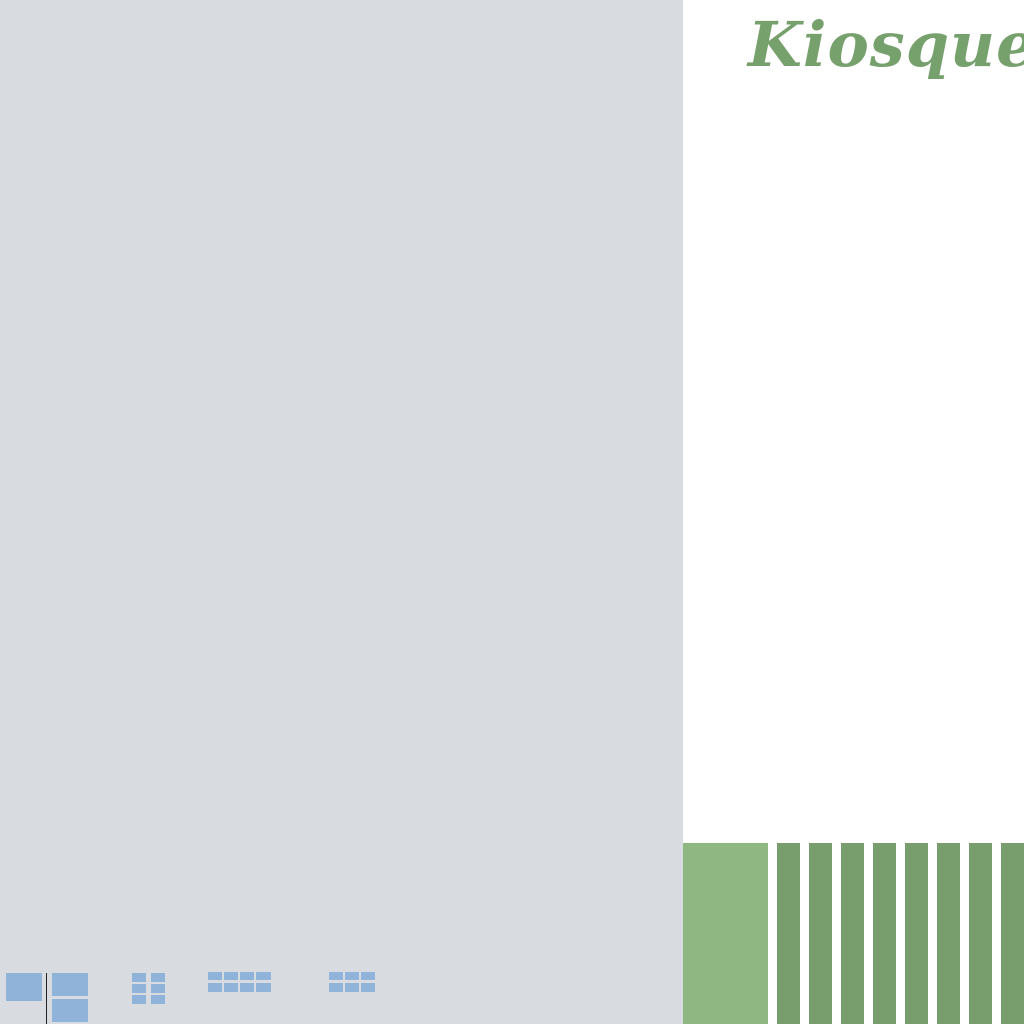 This screenshot has width=1024, height=1024. I want to click on layout-4x2-grid-icon, so click(215, 976).